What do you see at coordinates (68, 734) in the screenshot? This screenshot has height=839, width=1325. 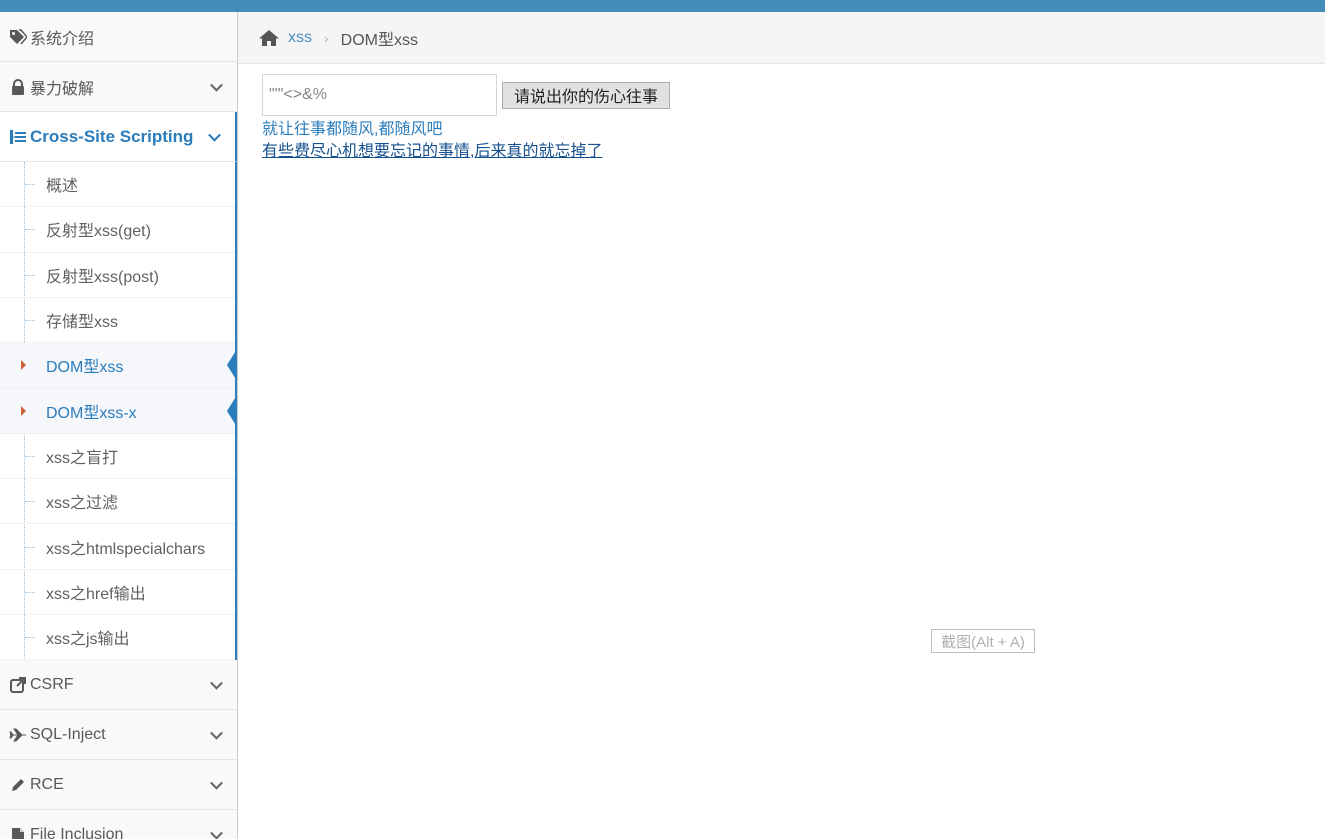 I see `sidebar-item-label: SQL-Inject` at bounding box center [68, 734].